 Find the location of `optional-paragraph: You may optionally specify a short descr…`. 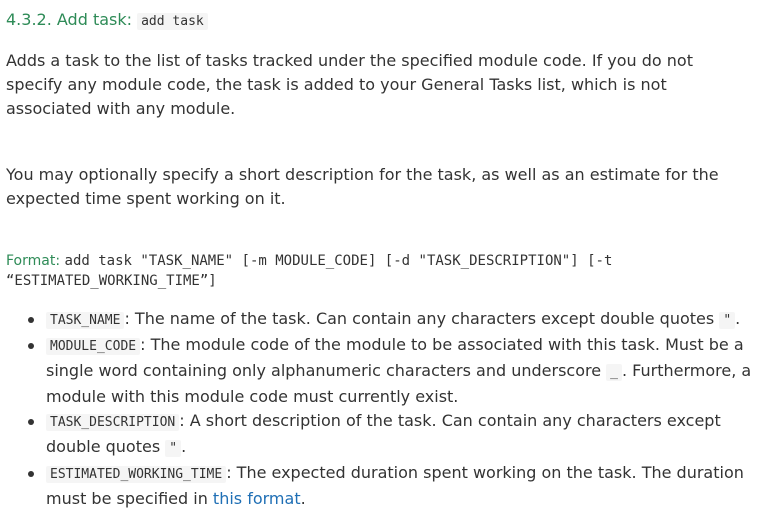

optional-paragraph: You may optionally specify a short descr… is located at coordinates (362, 186).